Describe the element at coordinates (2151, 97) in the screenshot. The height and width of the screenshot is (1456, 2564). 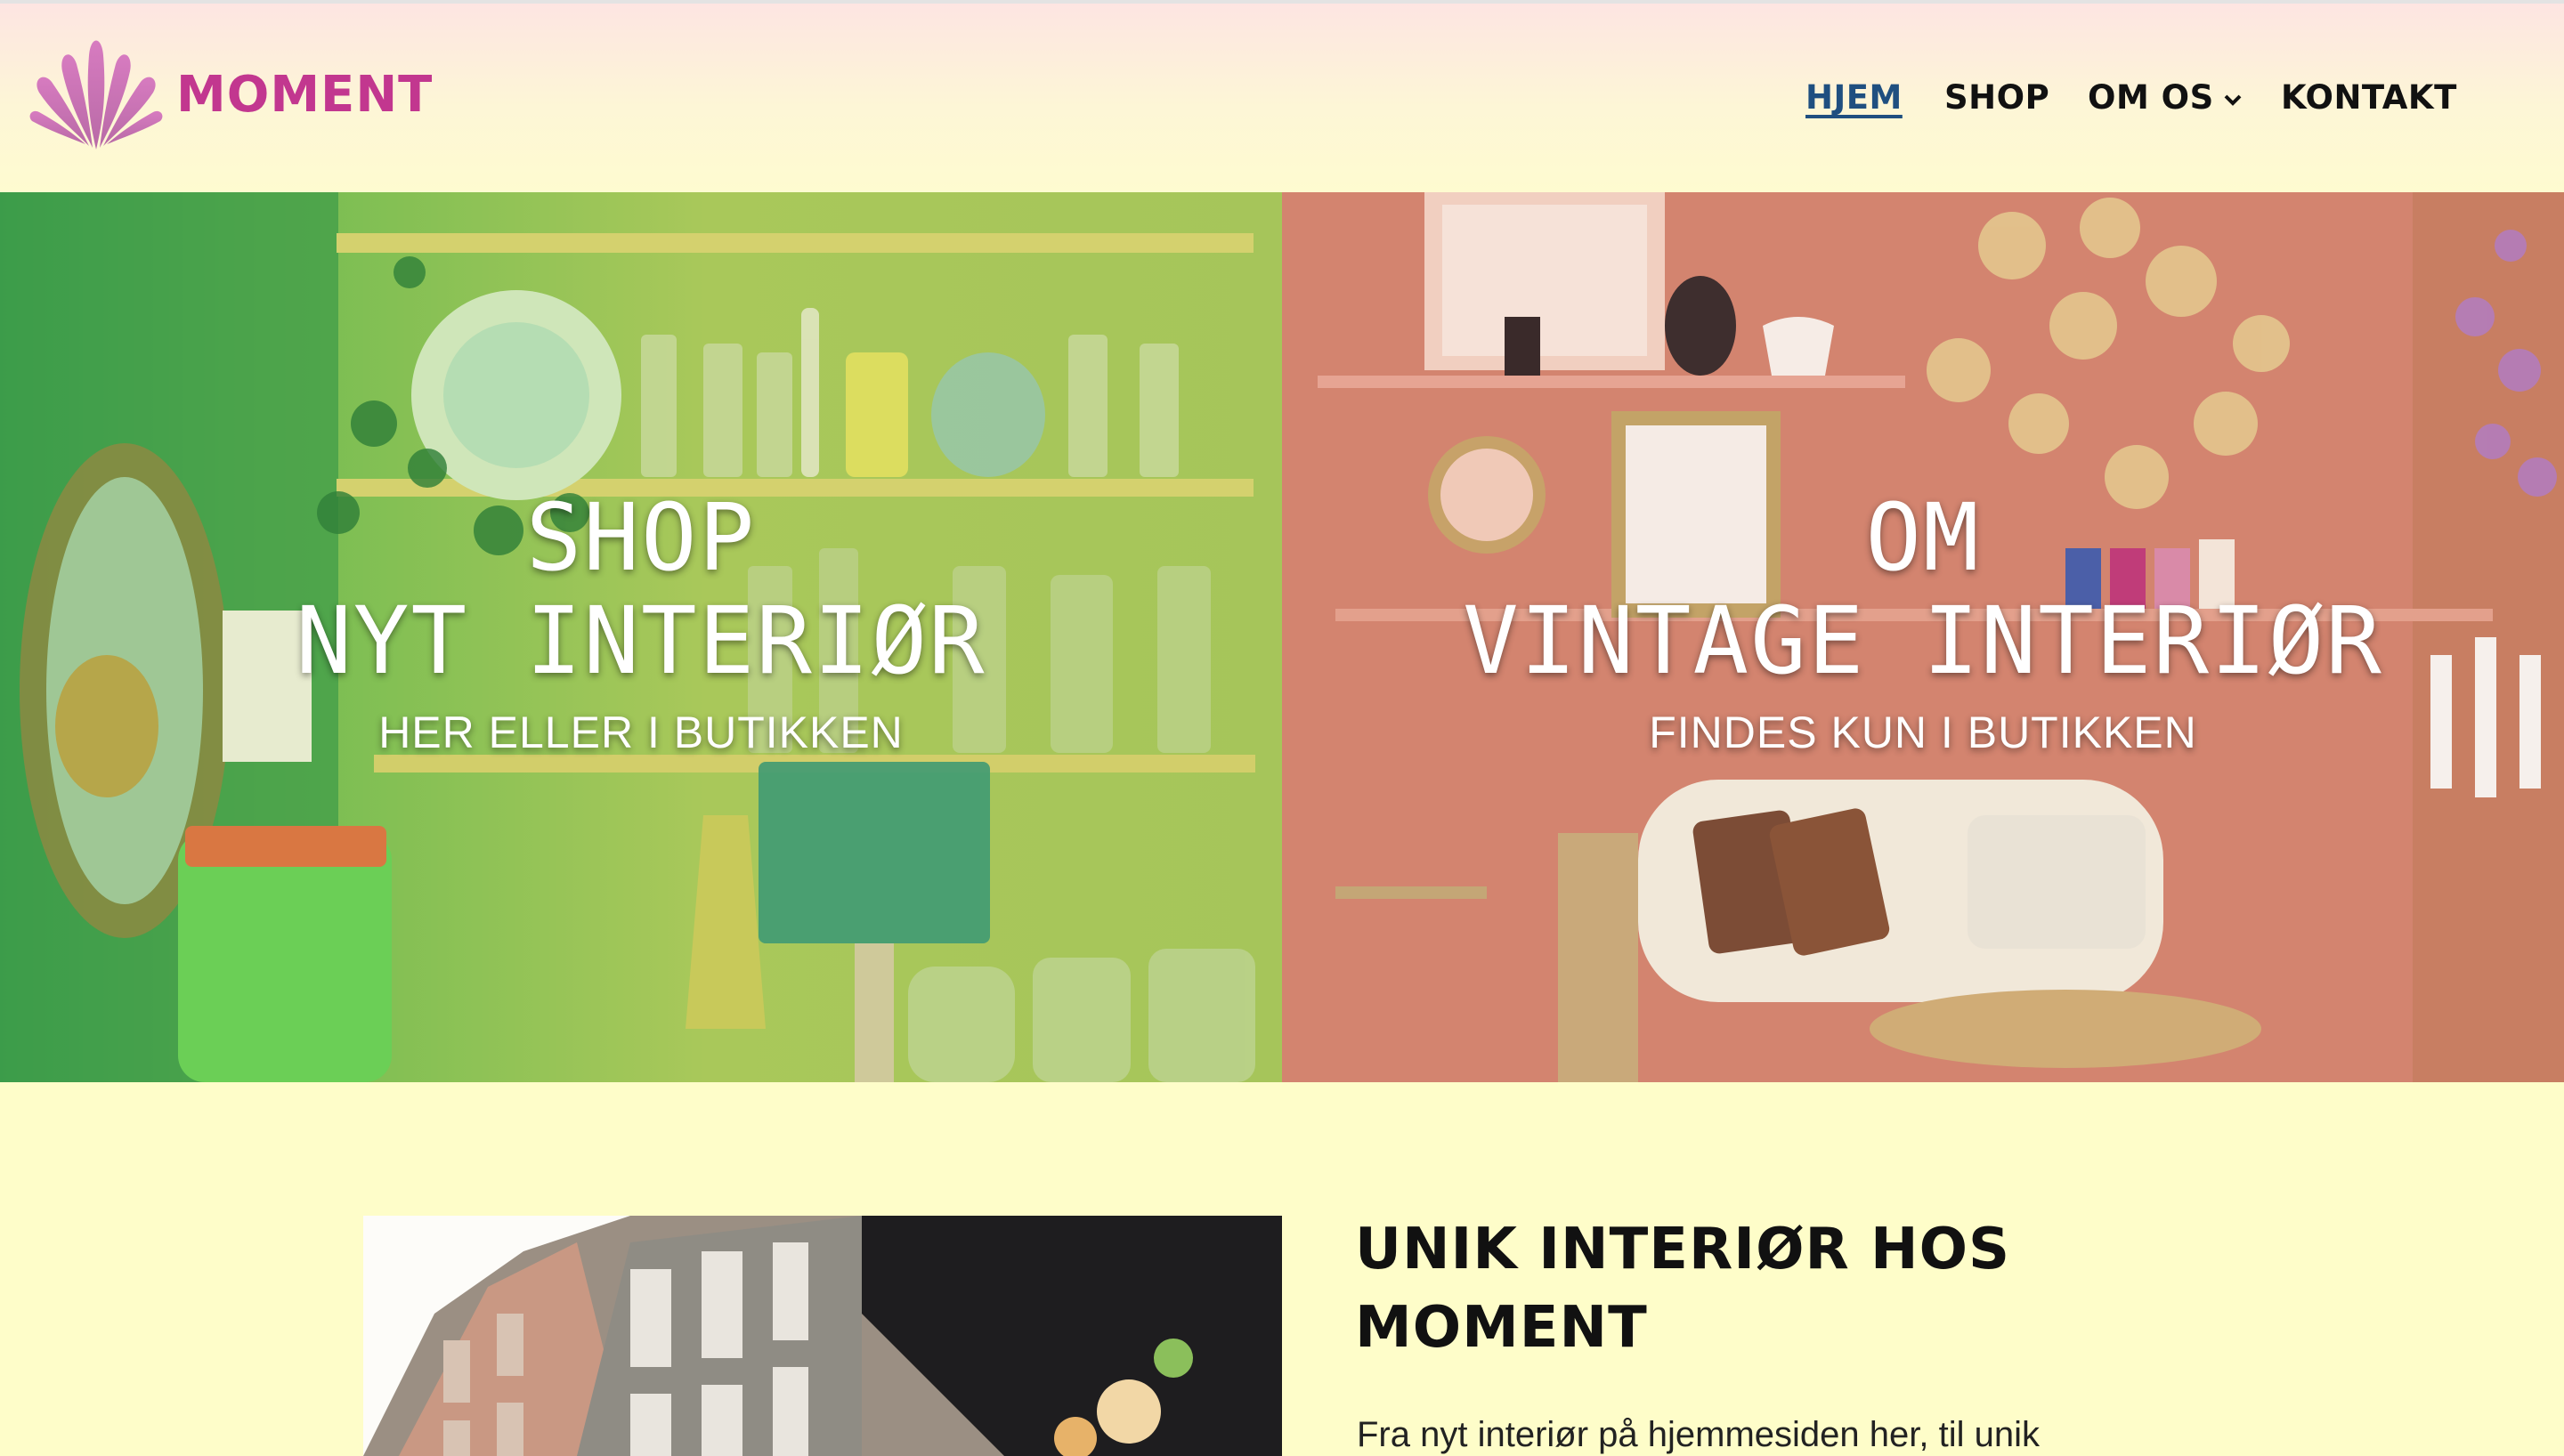
I see `nav-item-om-os-label: OM OS` at that location.